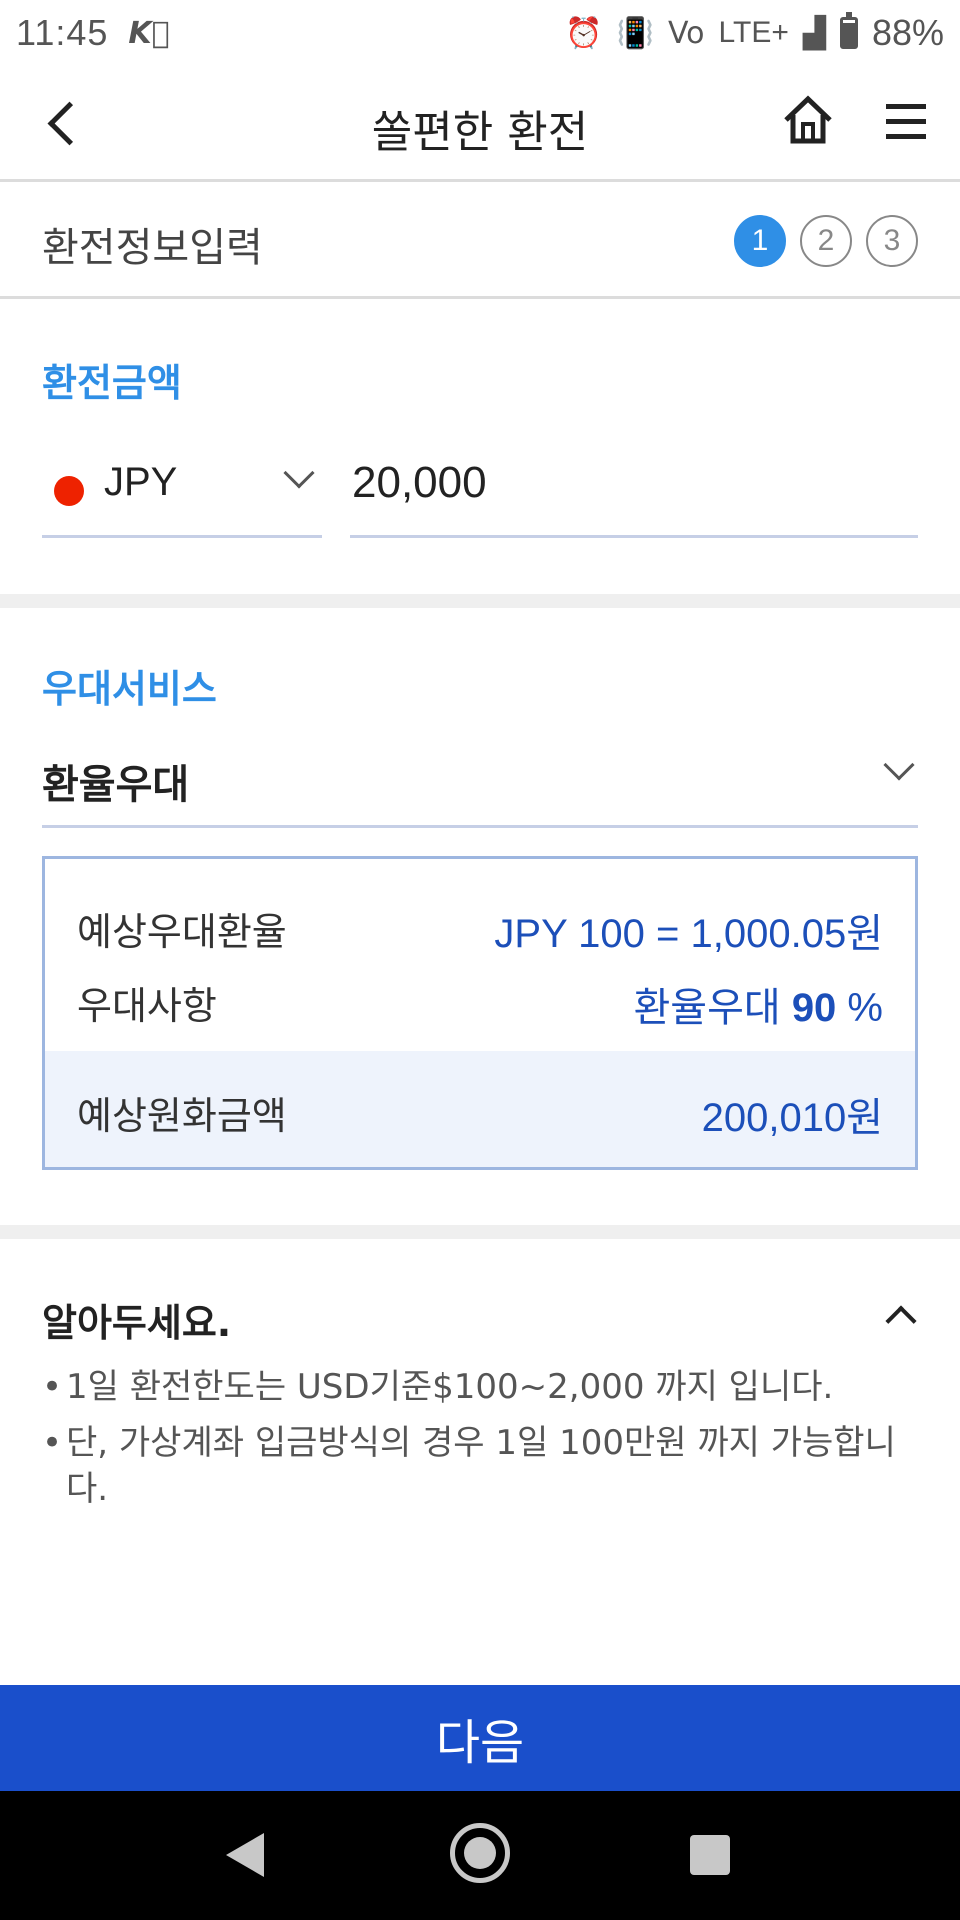 The height and width of the screenshot is (1920, 960). What do you see at coordinates (480, 999) in the screenshot?
I see `benefit-row: 우대사항 환율우대 90 %` at bounding box center [480, 999].